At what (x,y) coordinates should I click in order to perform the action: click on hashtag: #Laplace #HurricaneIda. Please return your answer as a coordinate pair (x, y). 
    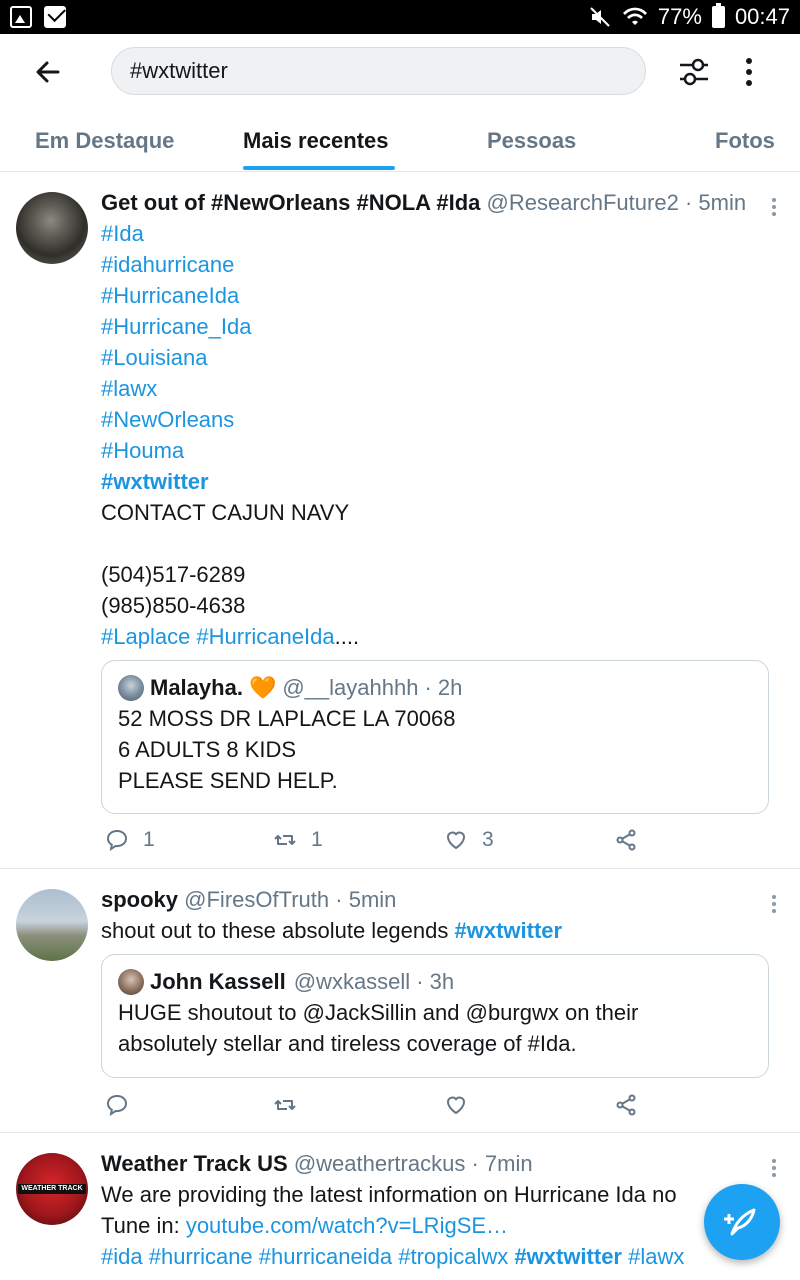
    Looking at the image, I should click on (218, 636).